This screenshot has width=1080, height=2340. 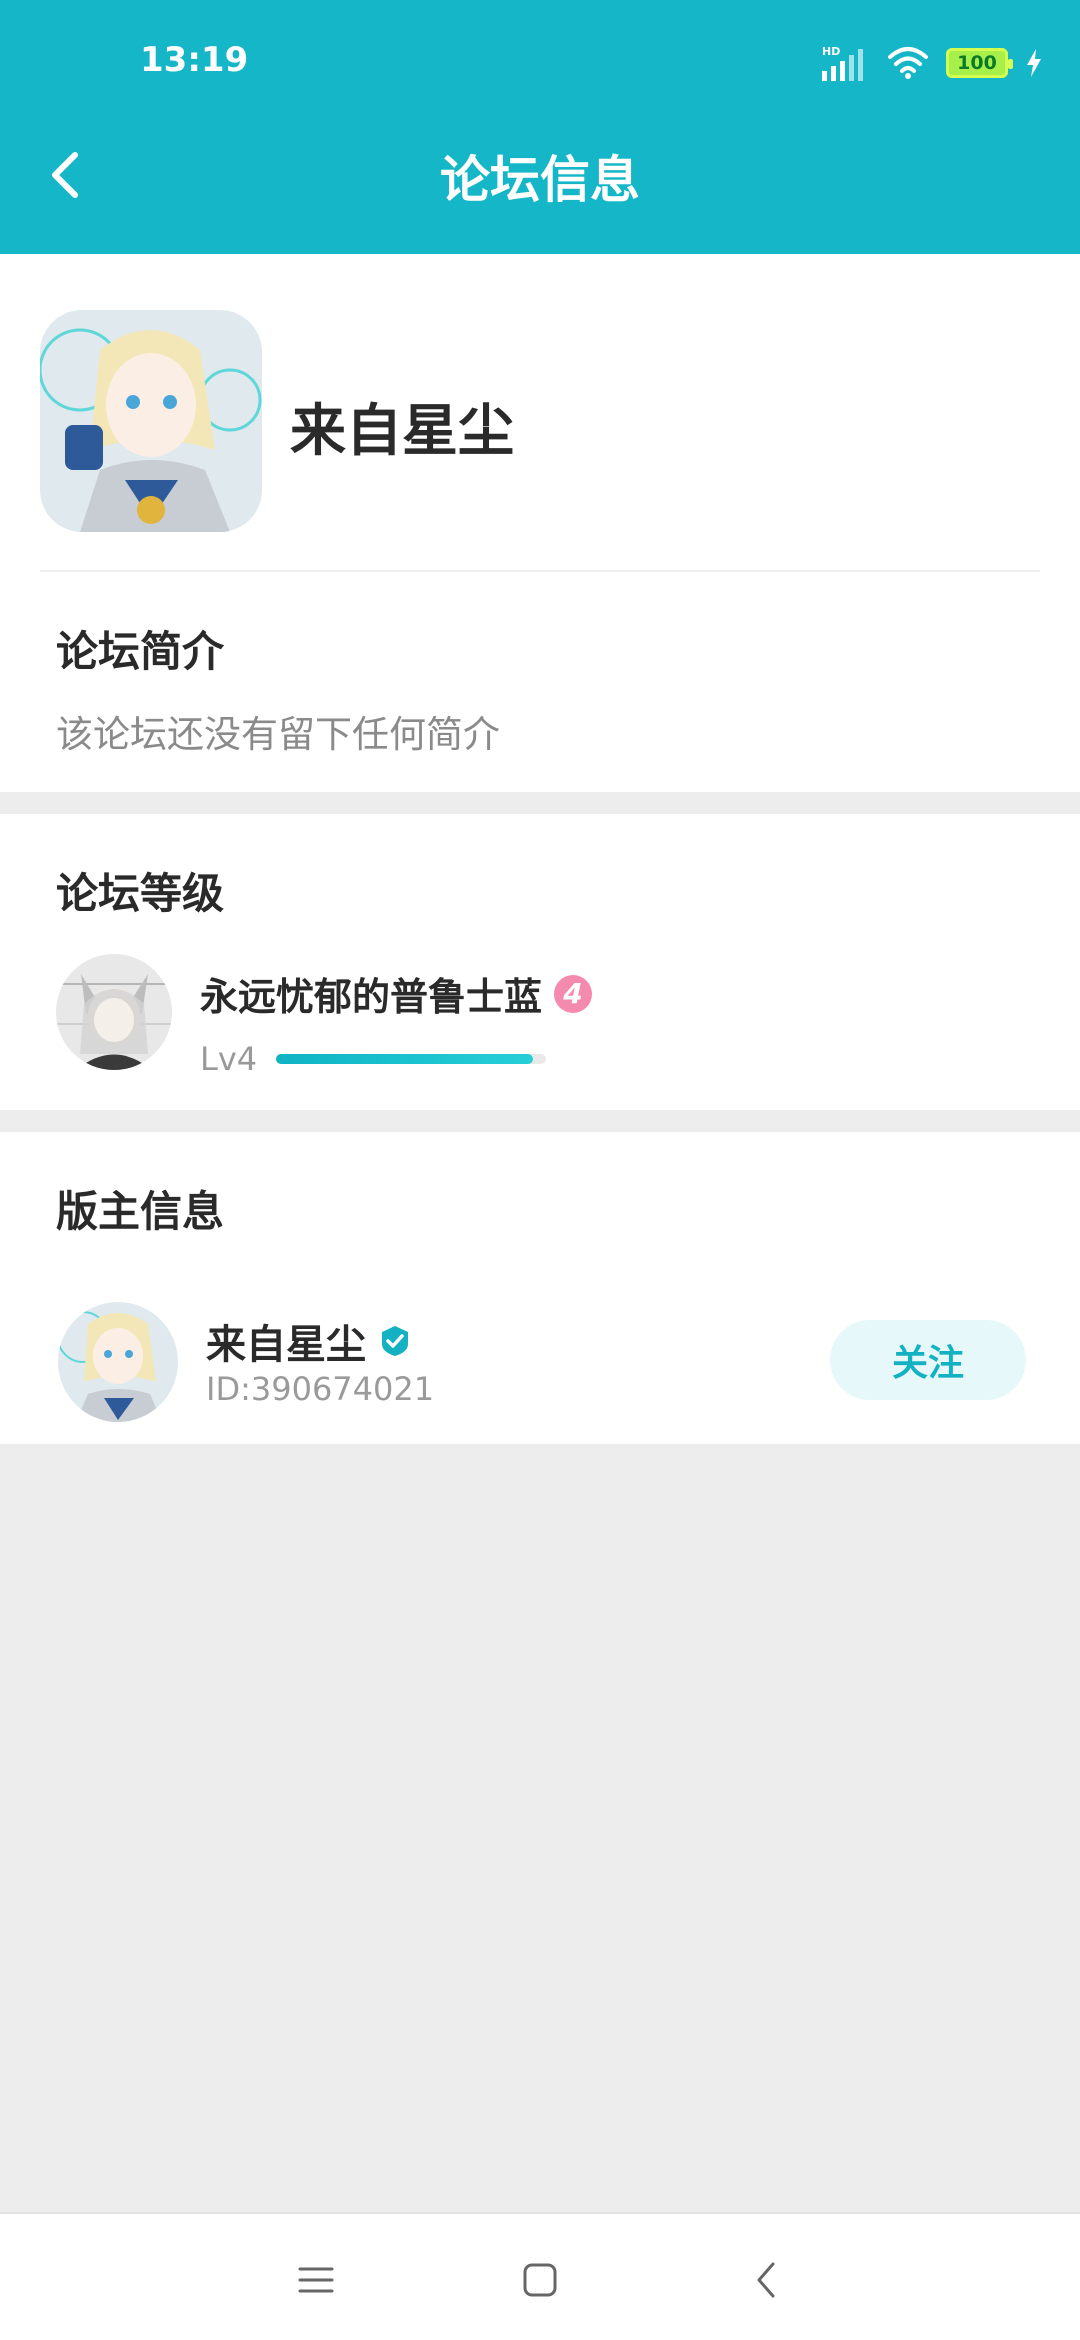 I want to click on moderator-avatar-image, so click(x=118, y=1362).